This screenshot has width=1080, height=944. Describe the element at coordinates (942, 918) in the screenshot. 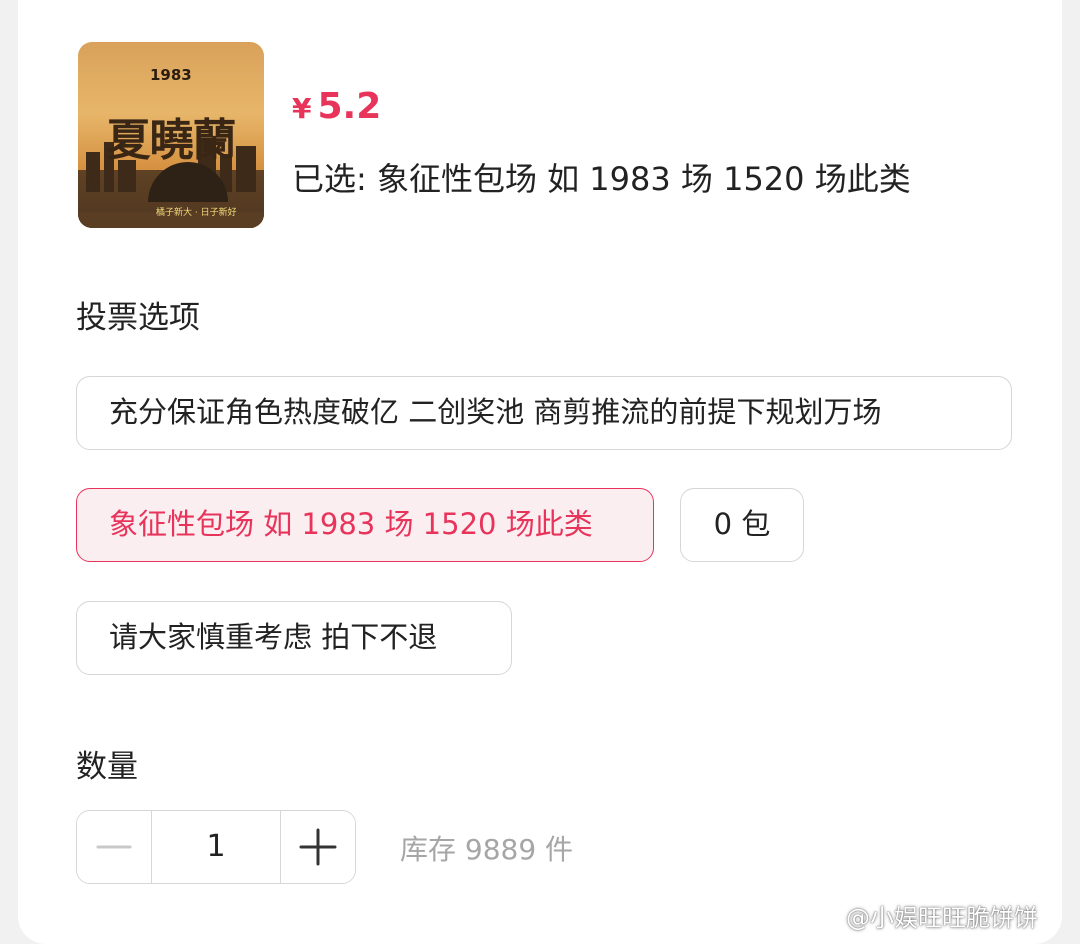

I see `watermark-text: @小娱旺旺脆饼饼` at that location.